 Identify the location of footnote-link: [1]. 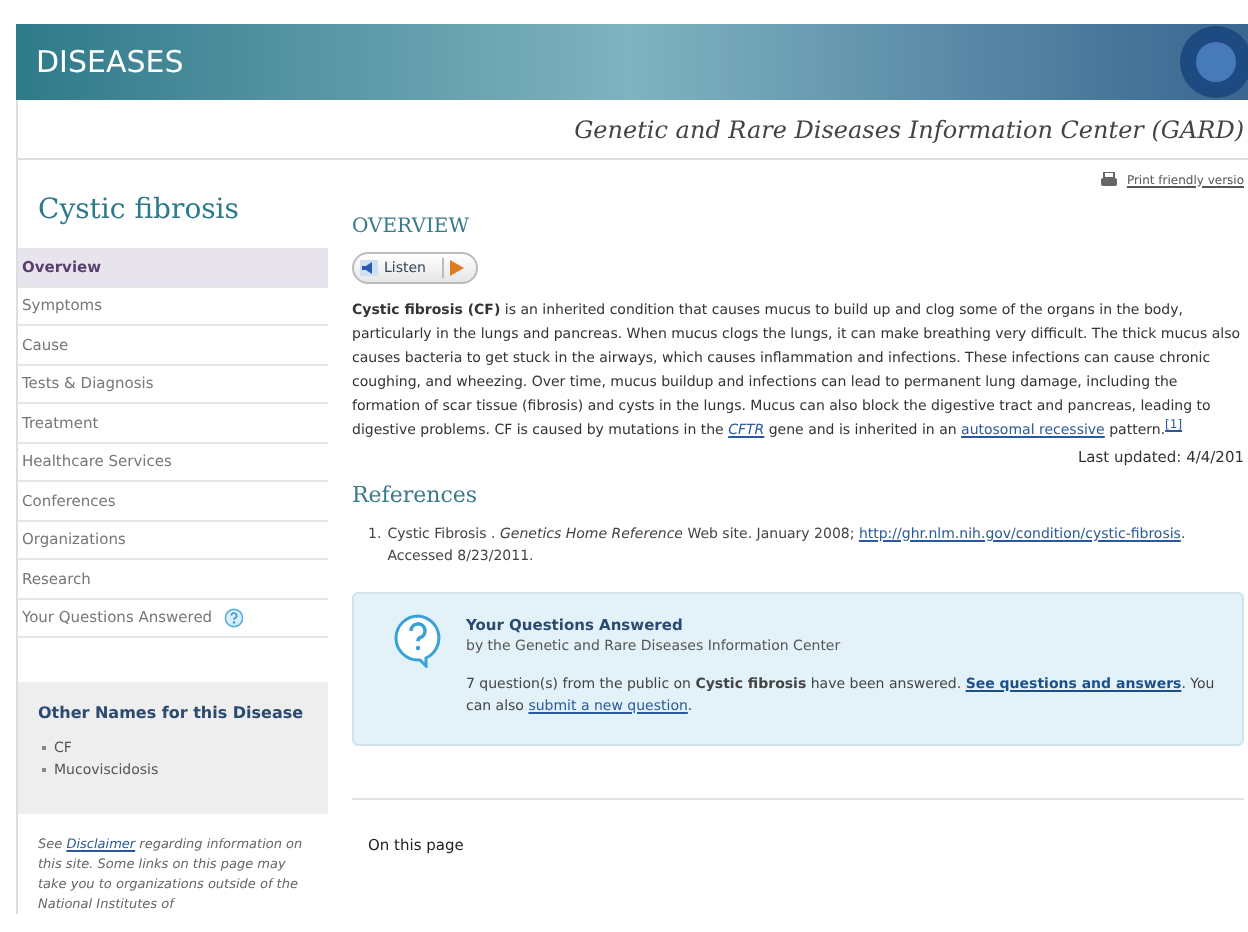
(1174, 425).